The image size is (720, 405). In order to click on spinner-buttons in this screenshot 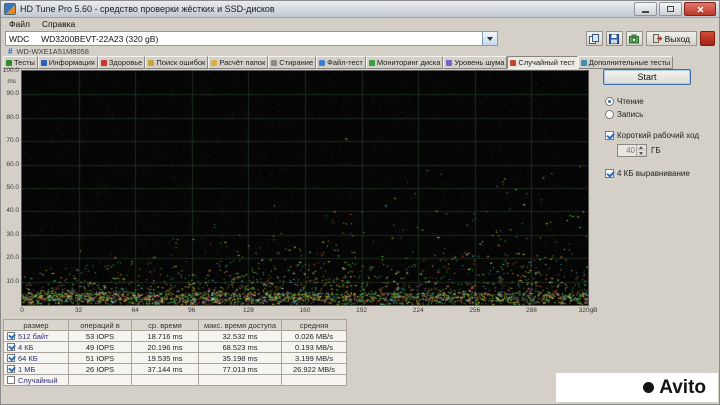, I will do `click(641, 150)`.